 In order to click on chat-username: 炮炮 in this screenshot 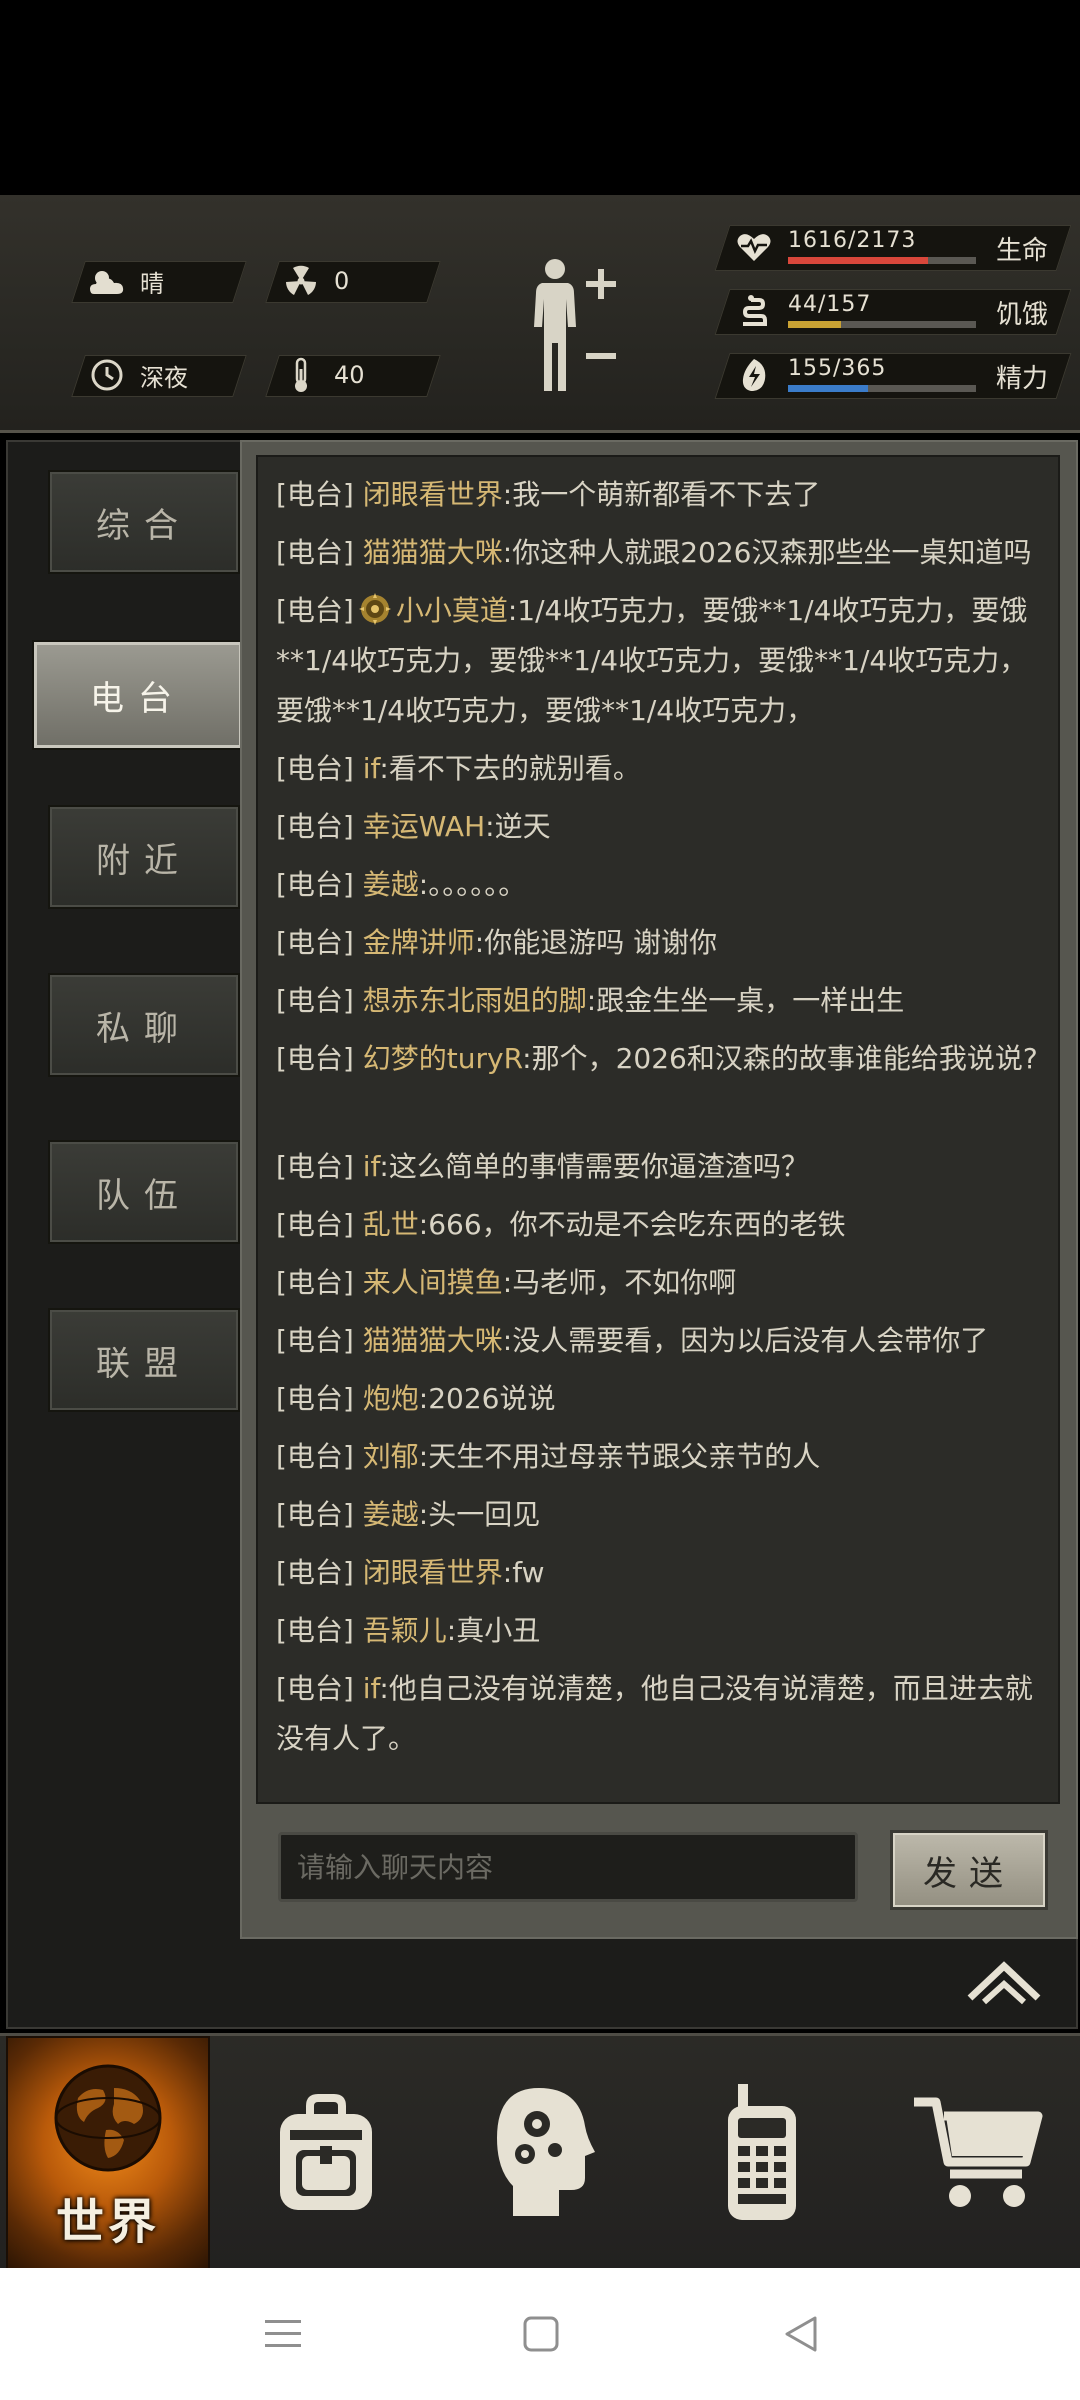, I will do `click(391, 1398)`.